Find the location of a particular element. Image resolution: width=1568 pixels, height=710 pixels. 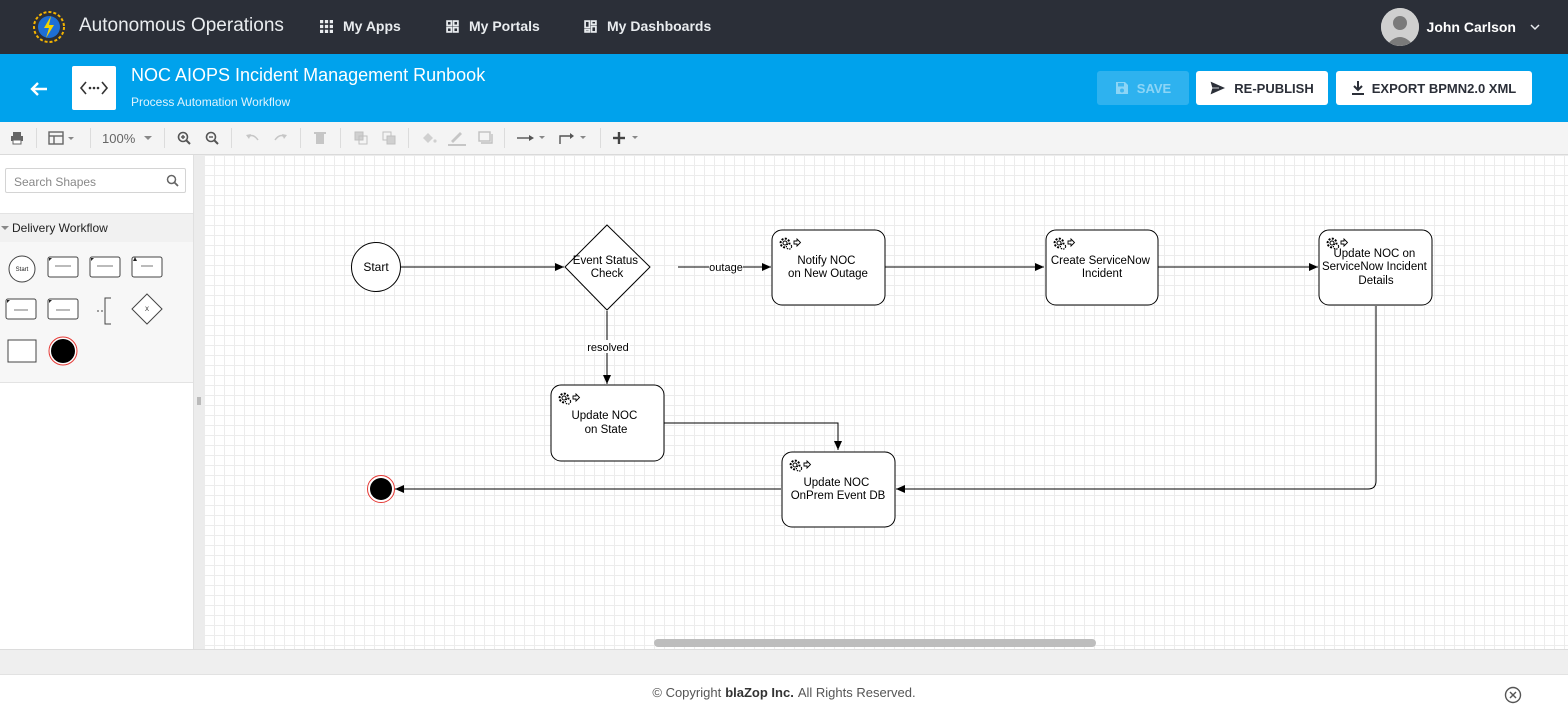

paint-bucket-icon is located at coordinates (430, 138).